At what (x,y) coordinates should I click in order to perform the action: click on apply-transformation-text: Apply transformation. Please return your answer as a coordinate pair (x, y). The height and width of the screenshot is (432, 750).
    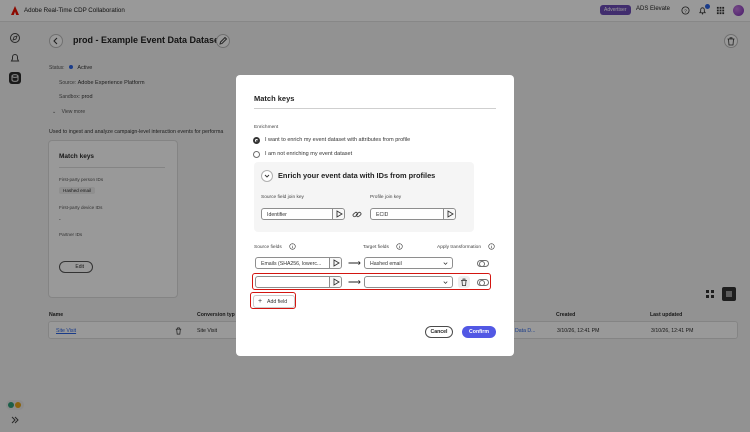
    Looking at the image, I should click on (459, 247).